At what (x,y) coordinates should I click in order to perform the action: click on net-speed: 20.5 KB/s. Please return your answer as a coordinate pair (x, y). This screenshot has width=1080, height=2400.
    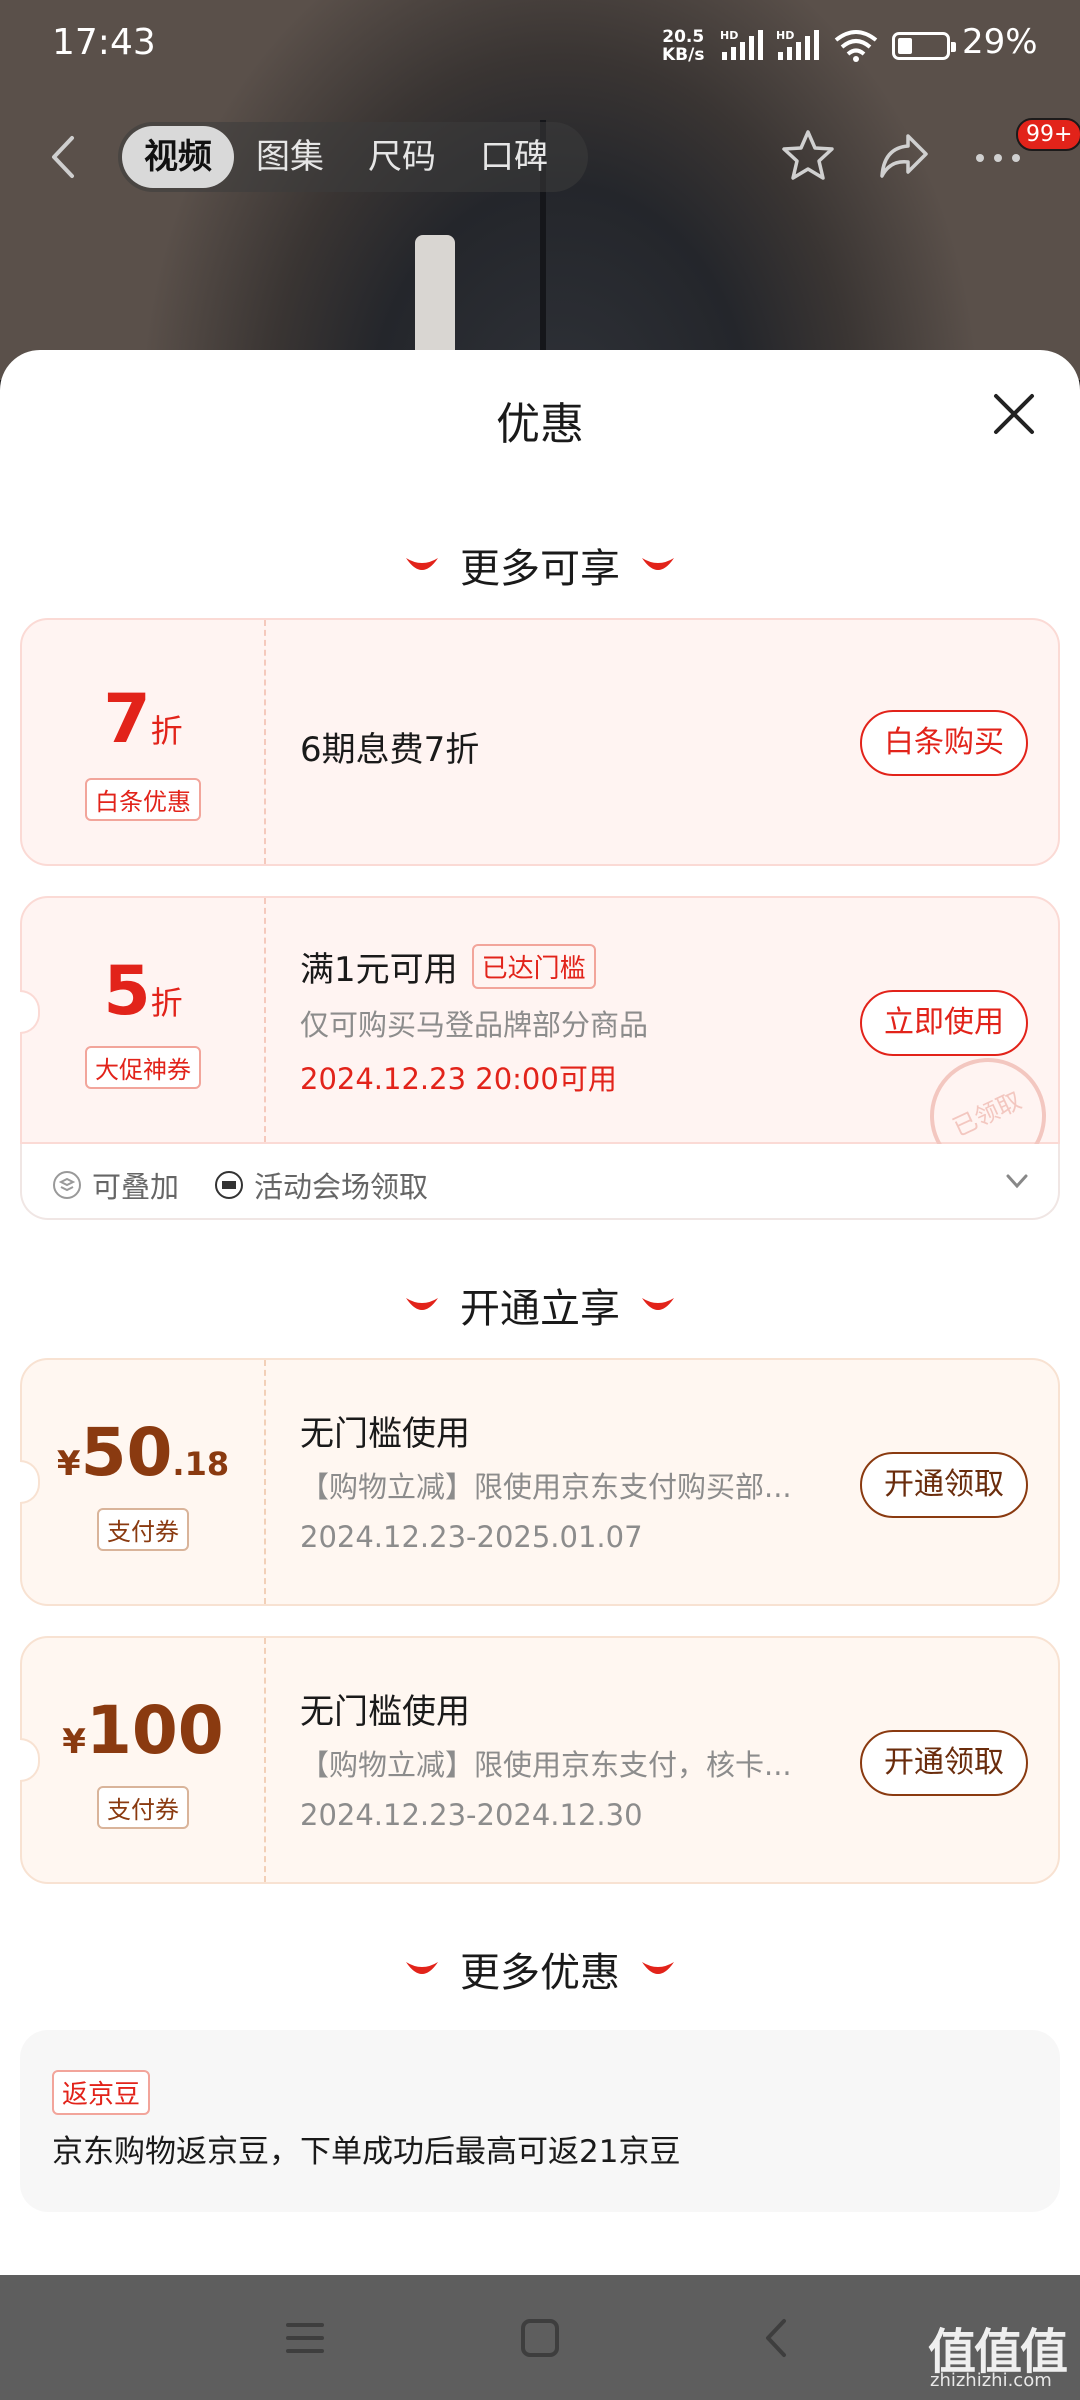
    Looking at the image, I should click on (683, 46).